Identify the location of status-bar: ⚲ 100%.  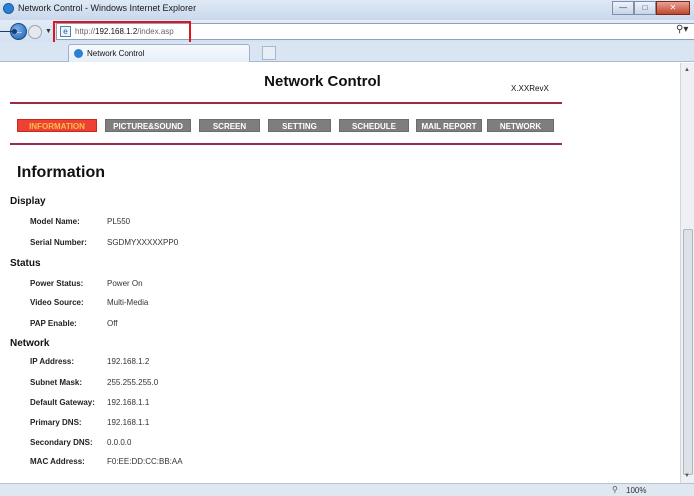
(347, 489).